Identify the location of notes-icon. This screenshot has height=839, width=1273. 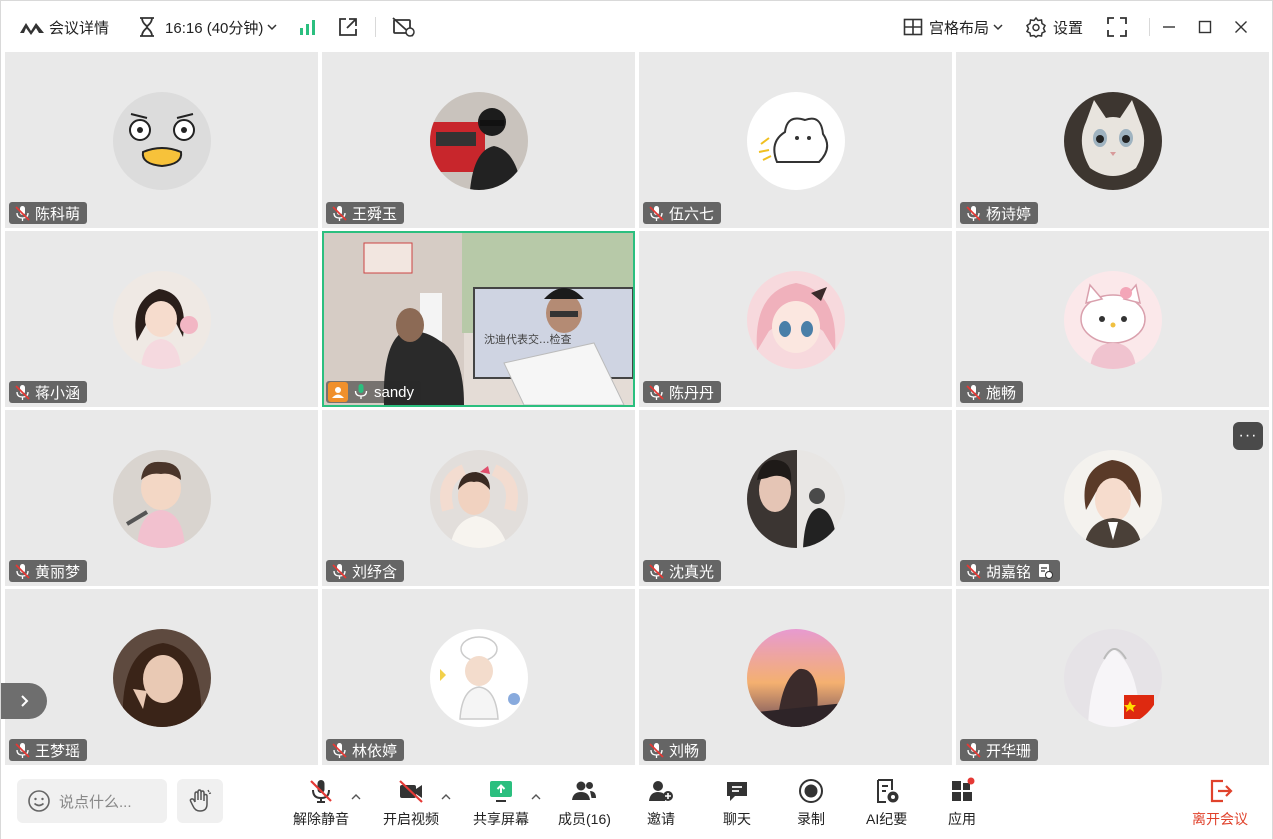
(1046, 571).